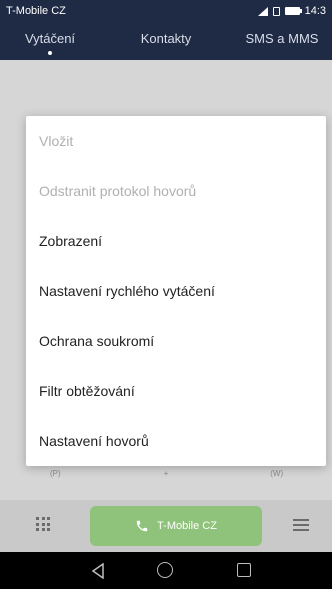  Describe the element at coordinates (176, 391) in the screenshot. I see `menu-item-harassment-filter: Filtr obtěžování` at that location.